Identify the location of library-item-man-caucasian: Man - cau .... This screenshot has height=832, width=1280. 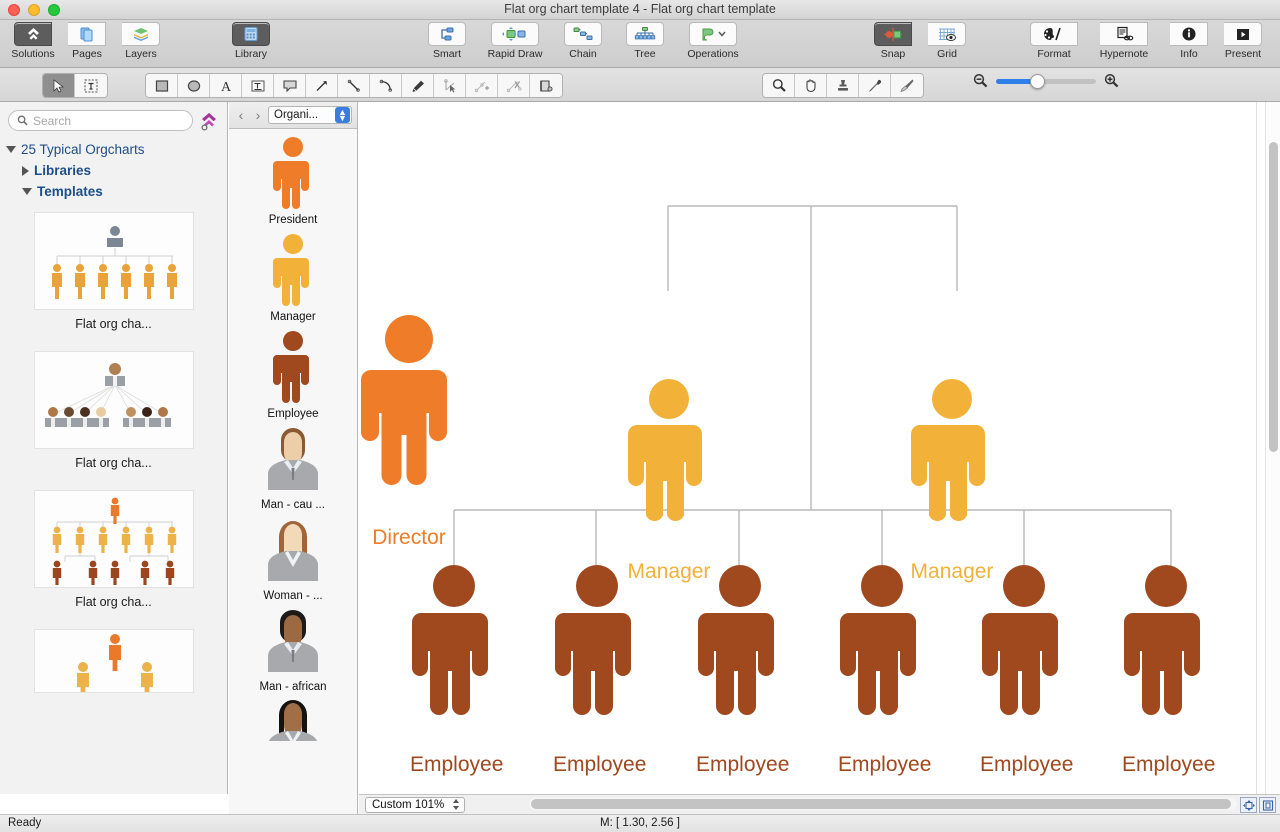
(293, 468).